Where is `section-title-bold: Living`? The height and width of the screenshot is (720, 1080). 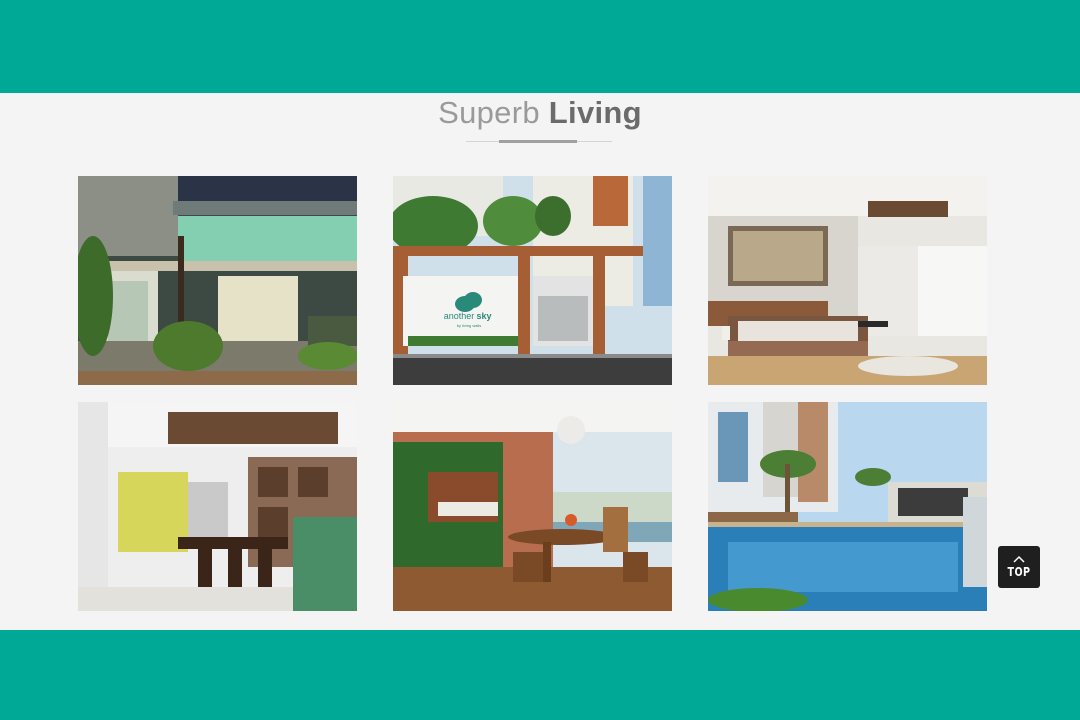 section-title-bold: Living is located at coordinates (595, 112).